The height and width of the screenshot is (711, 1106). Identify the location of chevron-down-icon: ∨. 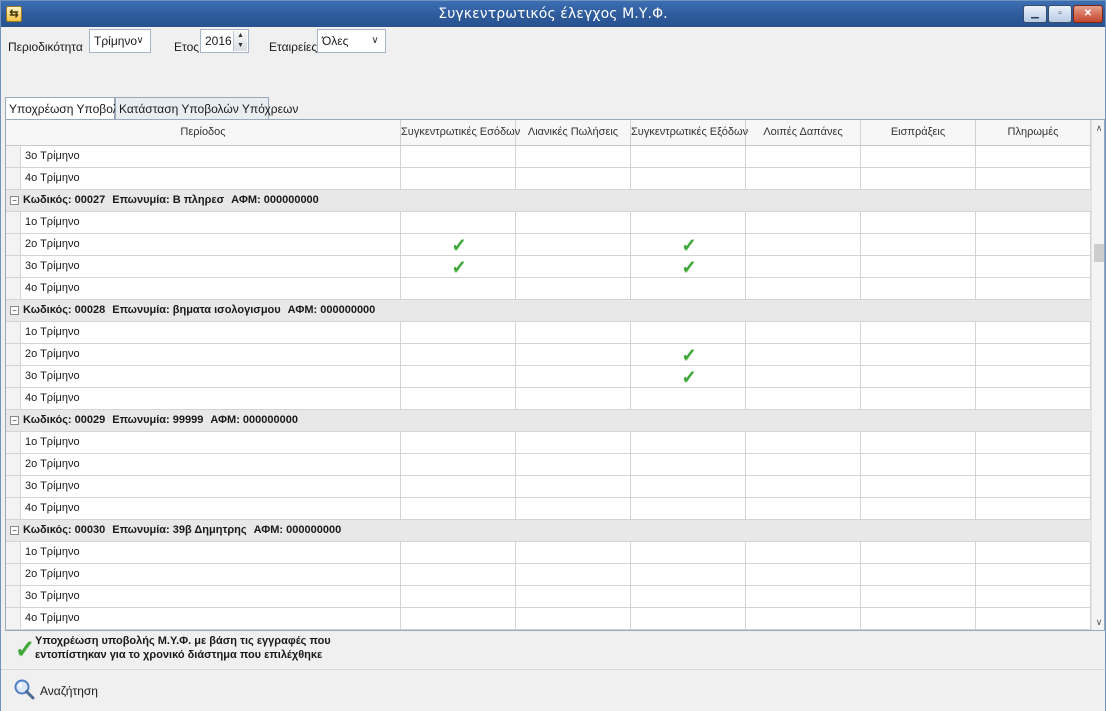
(375, 40).